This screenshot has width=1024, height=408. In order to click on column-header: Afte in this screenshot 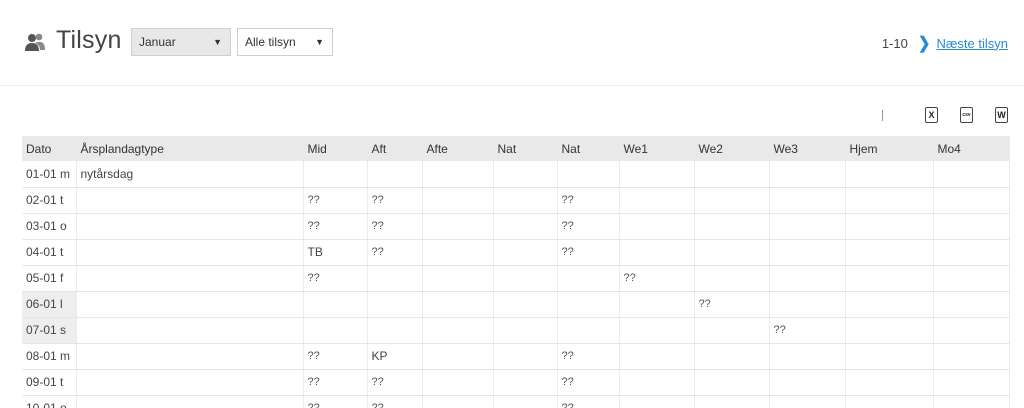, I will do `click(458, 148)`.